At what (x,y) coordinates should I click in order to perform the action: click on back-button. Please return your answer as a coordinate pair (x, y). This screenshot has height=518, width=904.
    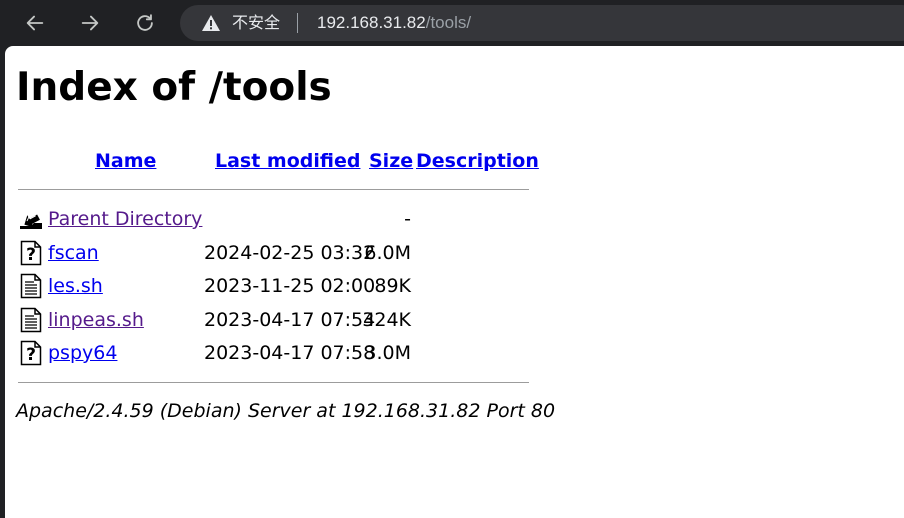
    Looking at the image, I should click on (35, 23).